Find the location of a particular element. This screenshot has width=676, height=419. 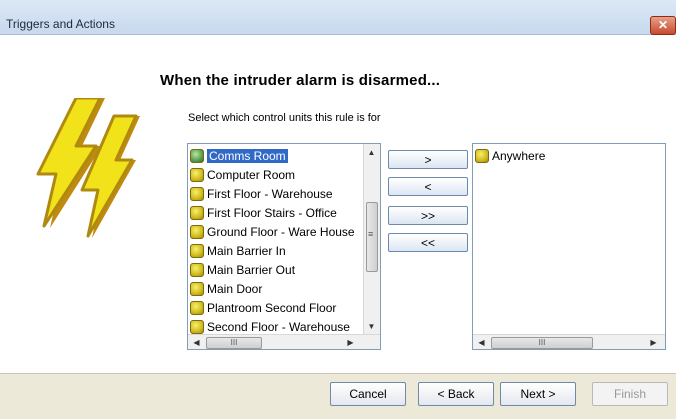

assigned-units-list: Anywhere ◀ III ▶ is located at coordinates (569, 246).